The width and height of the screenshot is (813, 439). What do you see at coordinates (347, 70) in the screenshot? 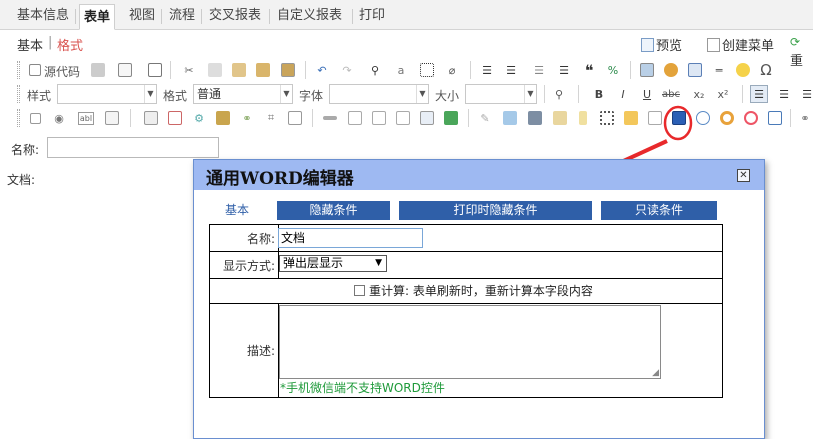
I see `redo-icon: ↷` at bounding box center [347, 70].